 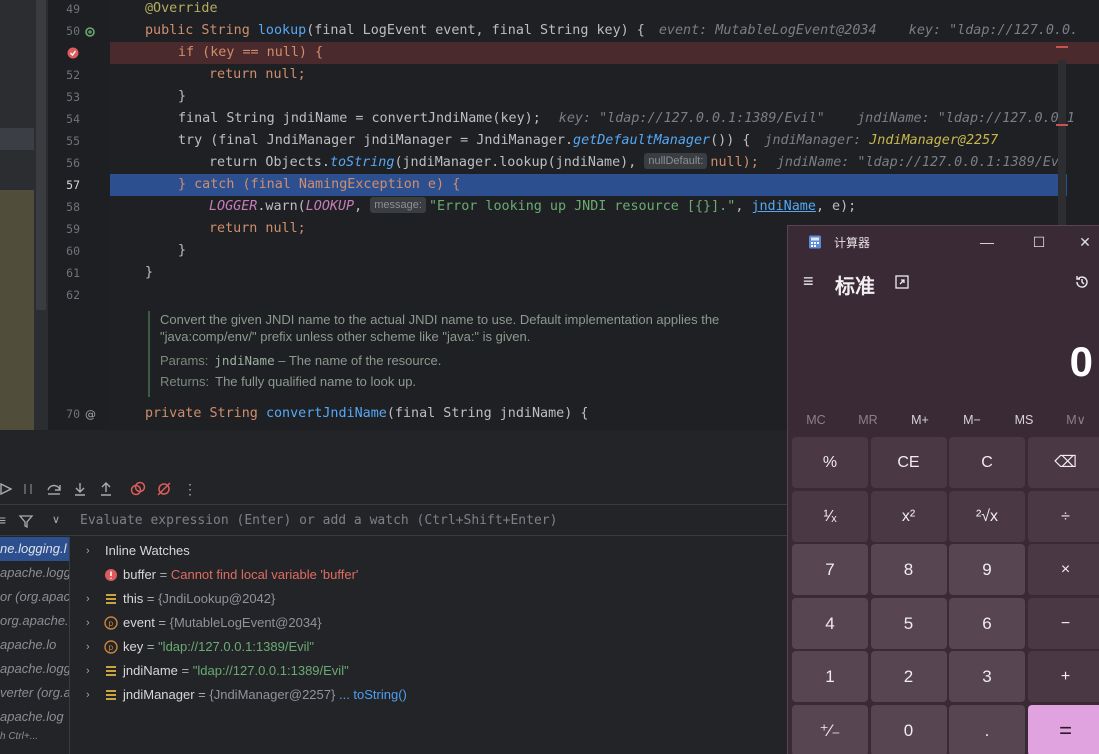 I want to click on subtract-button: −, so click(x=1063, y=623).